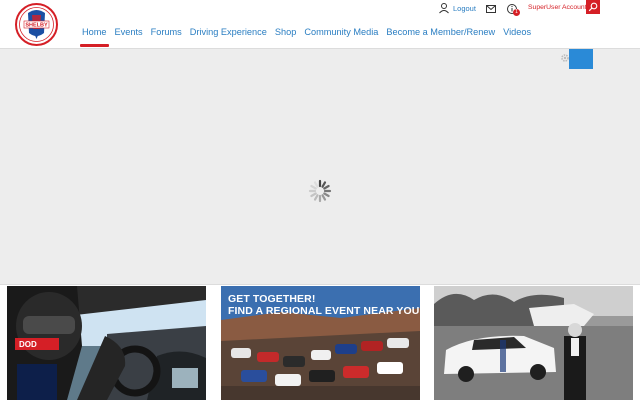 The image size is (640, 400). I want to click on search-button, so click(593, 7).